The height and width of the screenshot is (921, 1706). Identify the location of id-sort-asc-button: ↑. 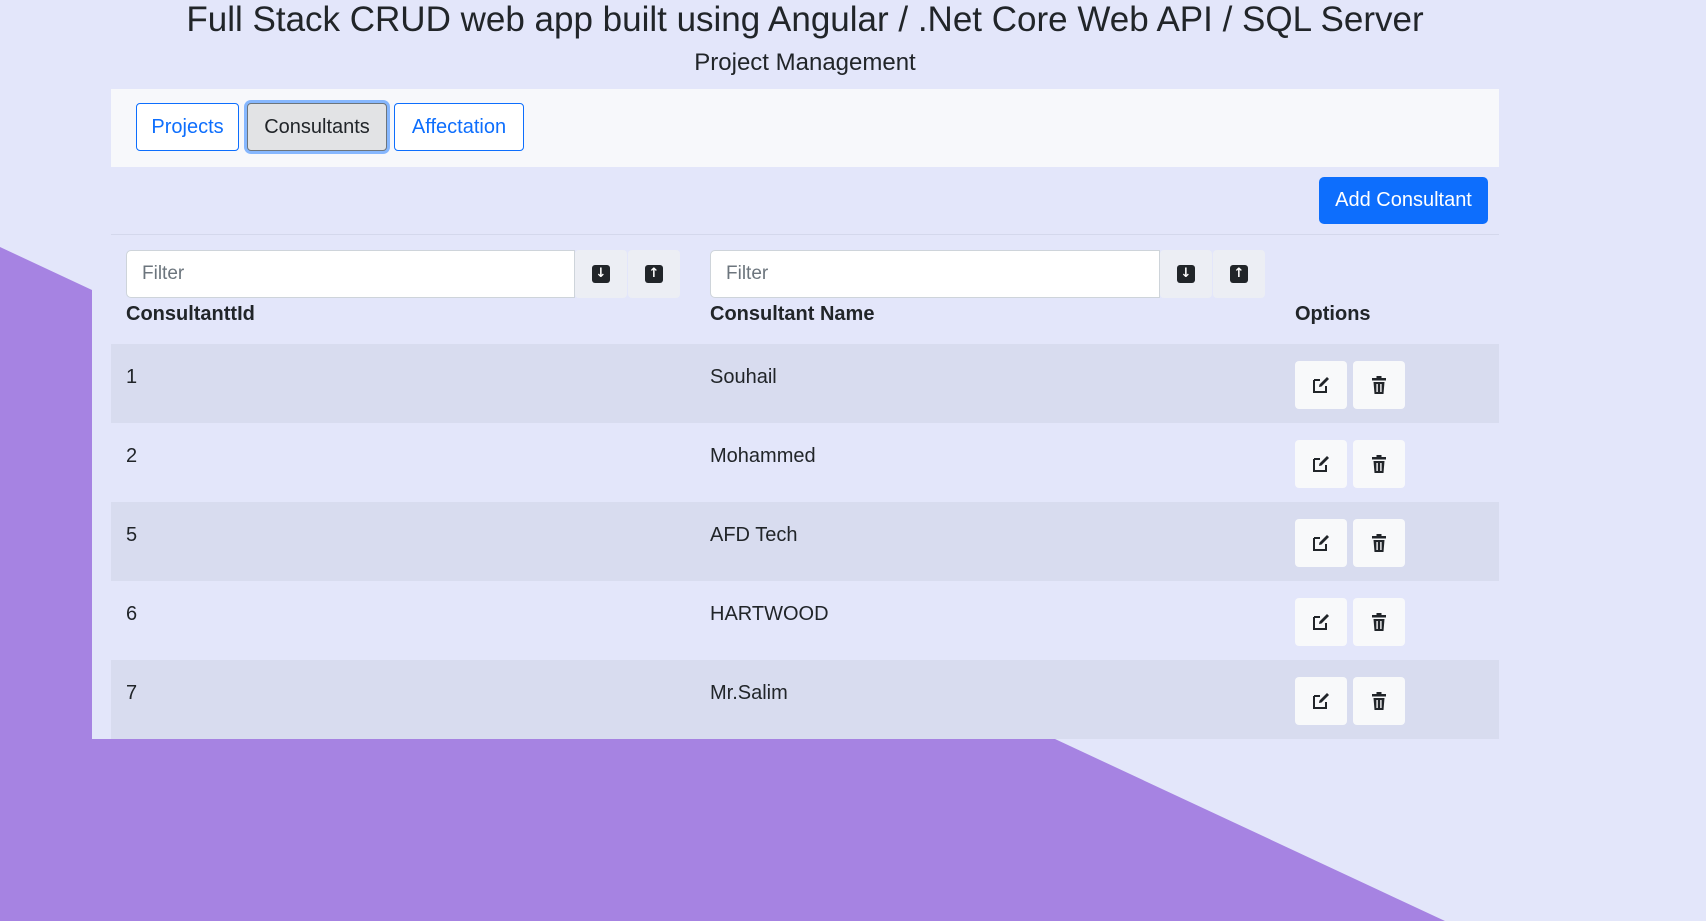
(654, 274).